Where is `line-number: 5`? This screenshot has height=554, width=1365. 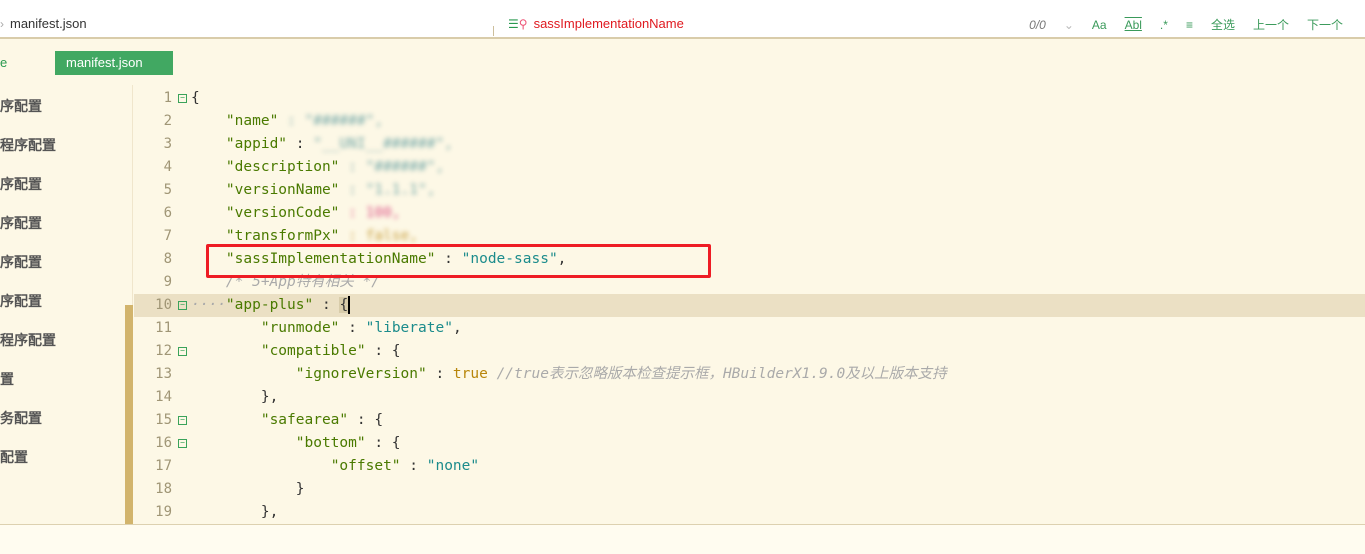
line-number: 5 is located at coordinates (167, 190).